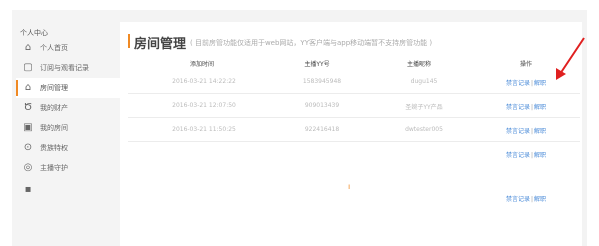 This screenshot has height=246, width=599. Describe the element at coordinates (418, 64) in the screenshot. I see `column-header-nickname: 主播昵称` at that location.